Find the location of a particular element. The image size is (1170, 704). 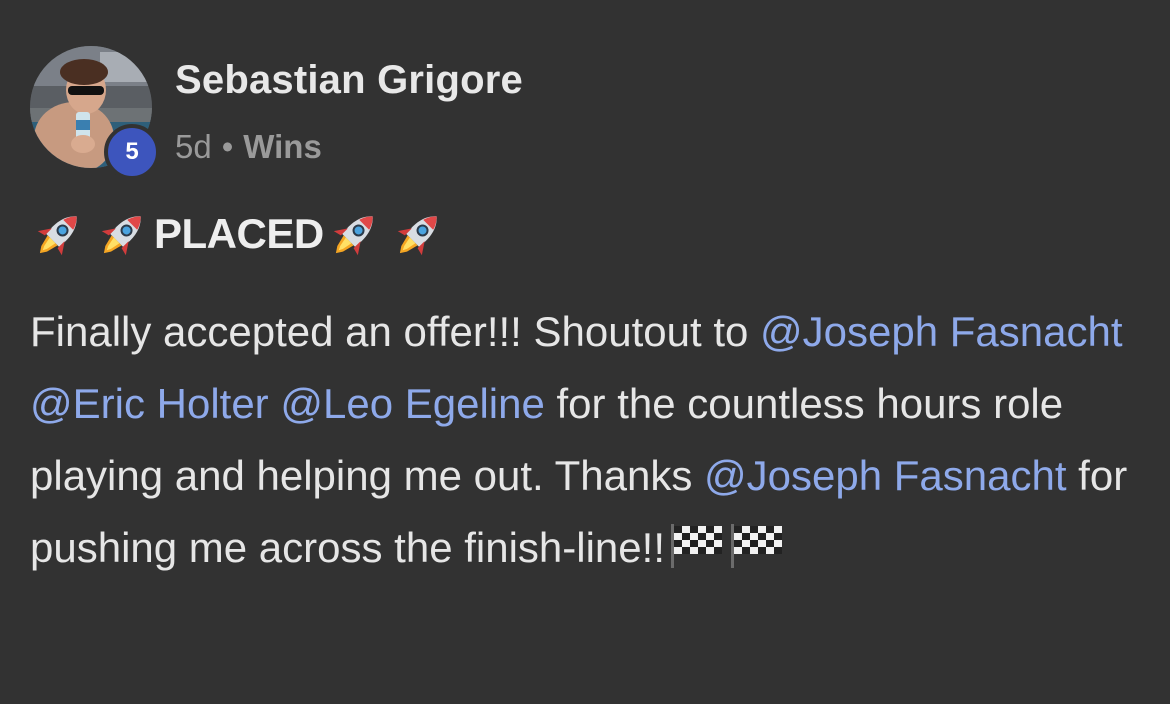

post-age: 5d is located at coordinates (193, 146).